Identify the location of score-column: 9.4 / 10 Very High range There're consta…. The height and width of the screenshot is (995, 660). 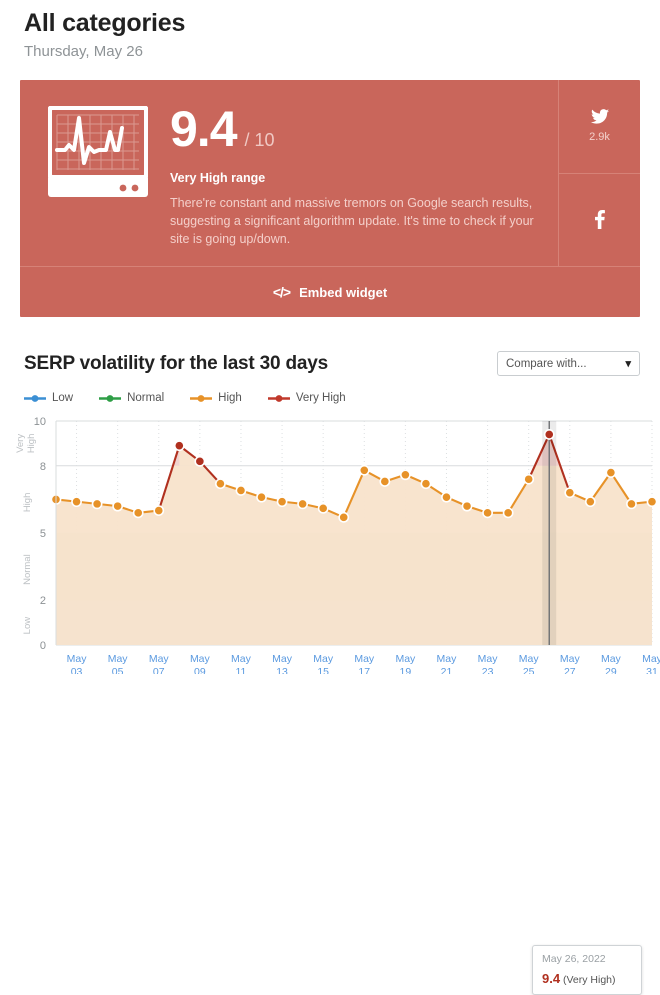
(354, 175).